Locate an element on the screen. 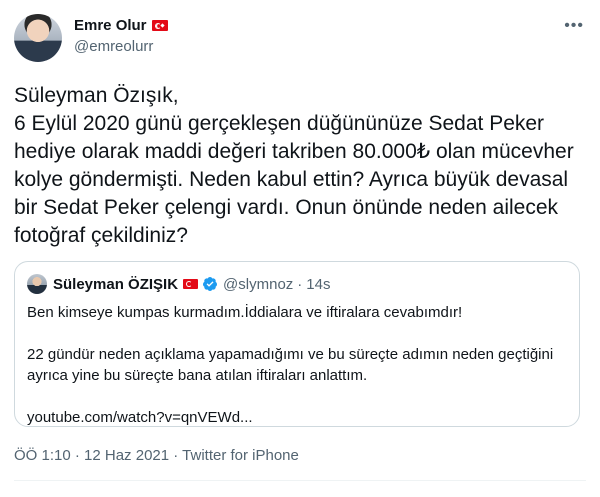 The width and height of the screenshot is (600, 497). more-options-icon: ••• is located at coordinates (574, 26).